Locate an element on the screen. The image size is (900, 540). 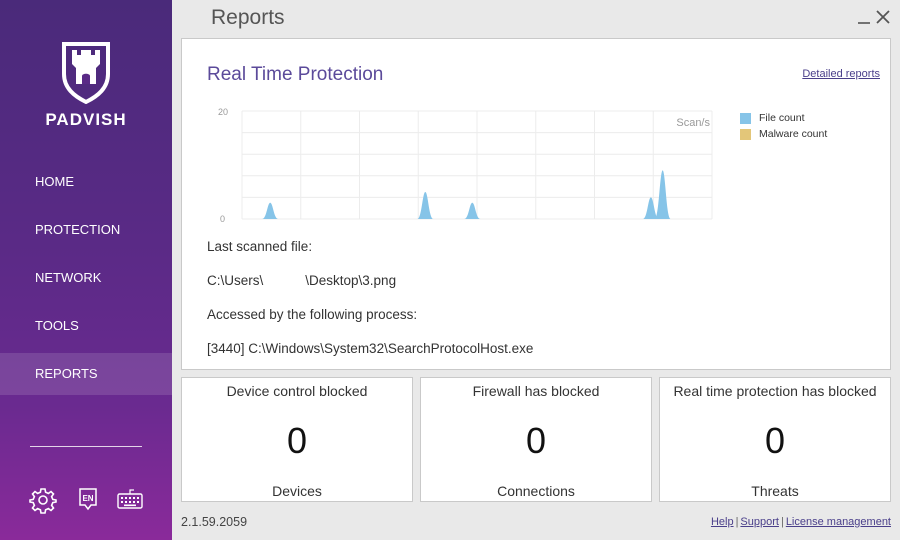
legend-swatch-malware-count is located at coordinates (745, 134).